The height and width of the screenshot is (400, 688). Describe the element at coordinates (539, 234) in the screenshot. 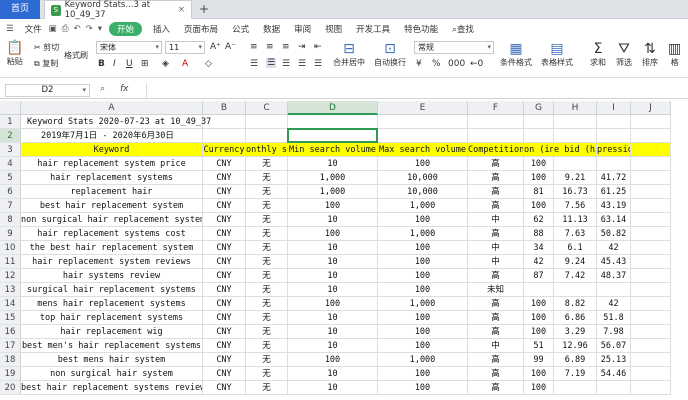

I see `table-cell: 88` at that location.